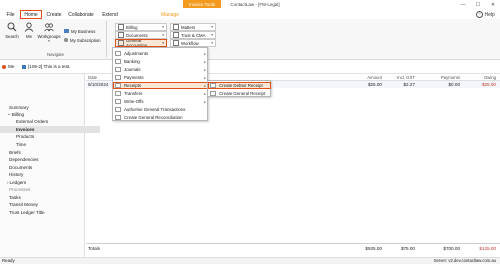  Describe the element at coordinates (170, 14) in the screenshot. I see `tab-manage: Manage` at that location.